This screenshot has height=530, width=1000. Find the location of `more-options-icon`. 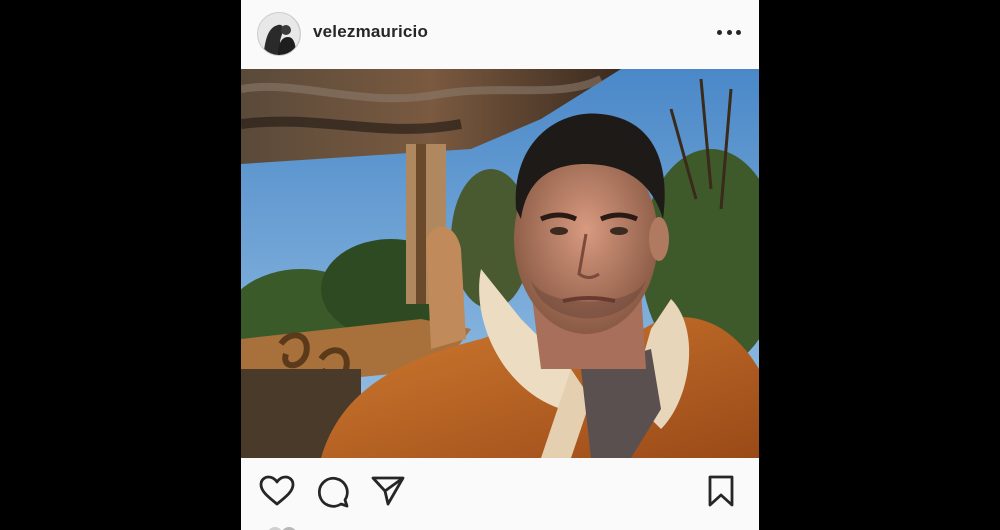

more-options-icon is located at coordinates (729, 32).